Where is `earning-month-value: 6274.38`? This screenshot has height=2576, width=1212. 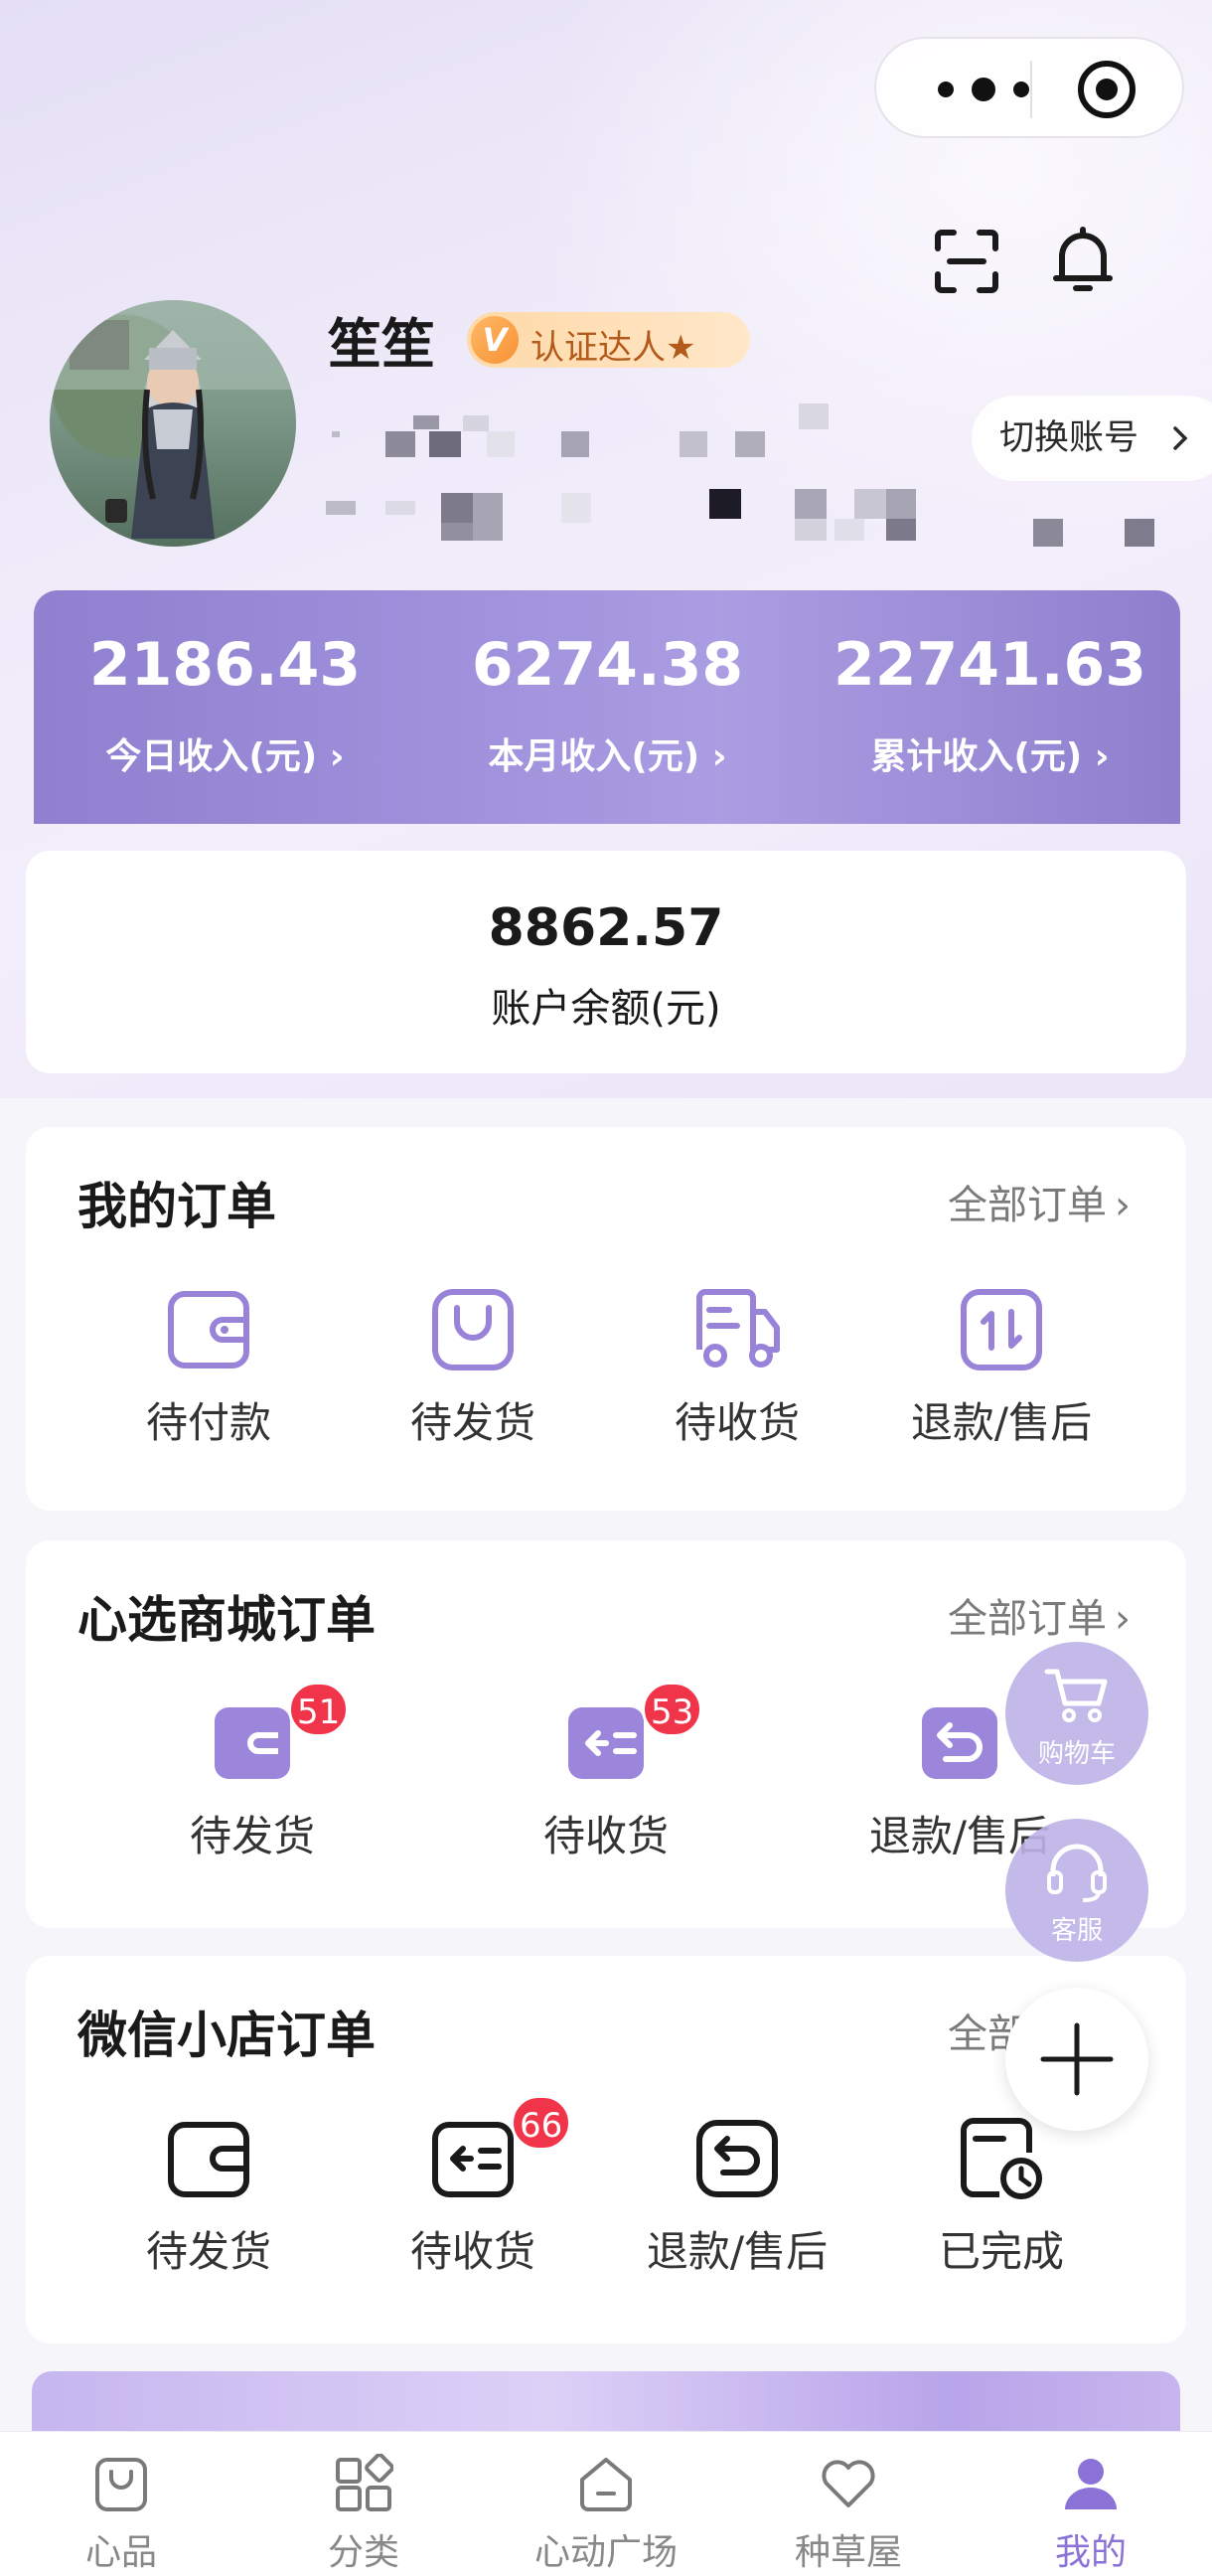 earning-month-value: 6274.38 is located at coordinates (607, 665).